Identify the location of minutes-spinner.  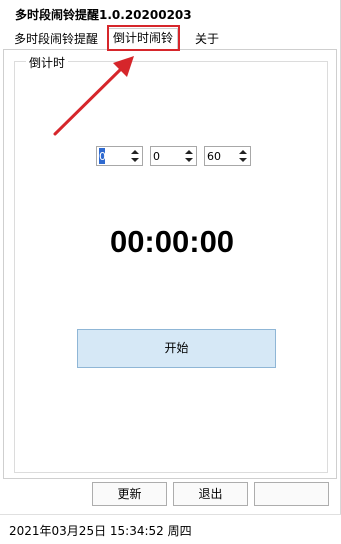
(173, 156).